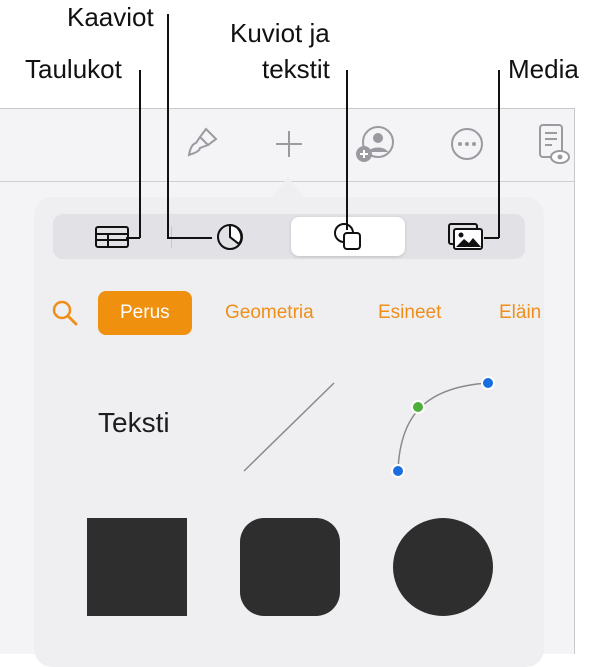  Describe the element at coordinates (375, 144) in the screenshot. I see `add-collaborator-icon` at that location.